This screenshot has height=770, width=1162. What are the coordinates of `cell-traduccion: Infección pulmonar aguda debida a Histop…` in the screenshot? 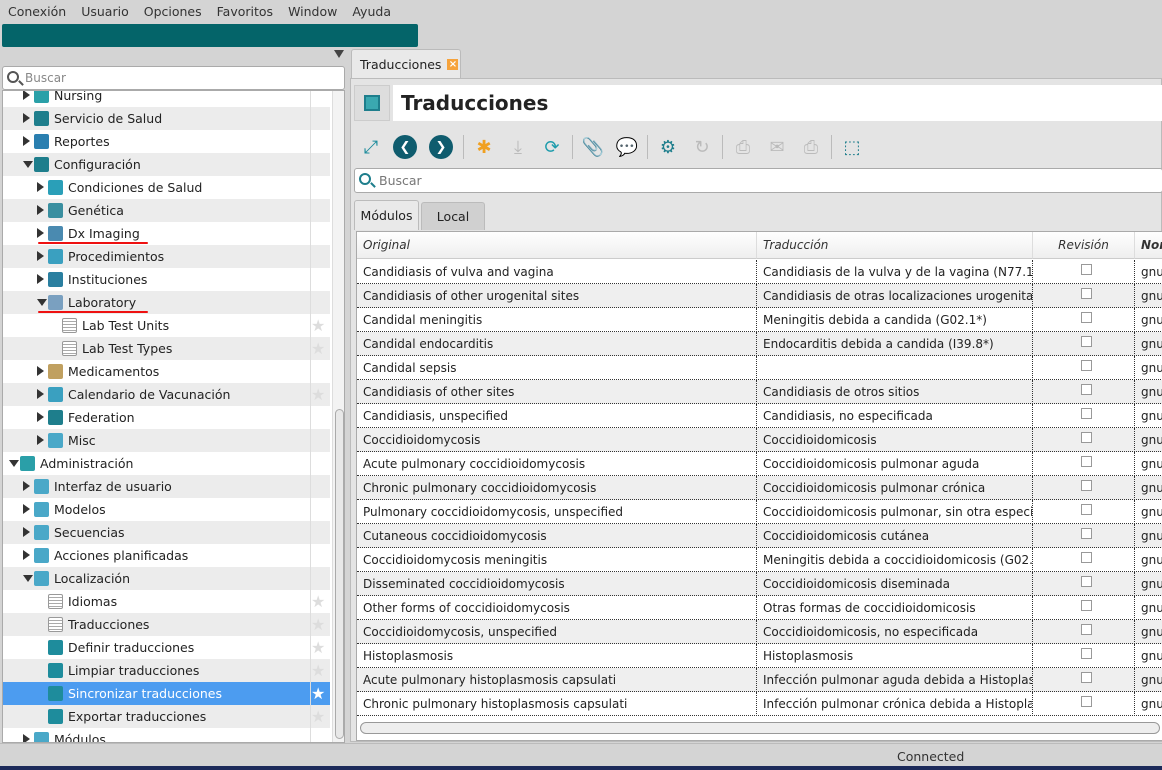 It's located at (895, 680).